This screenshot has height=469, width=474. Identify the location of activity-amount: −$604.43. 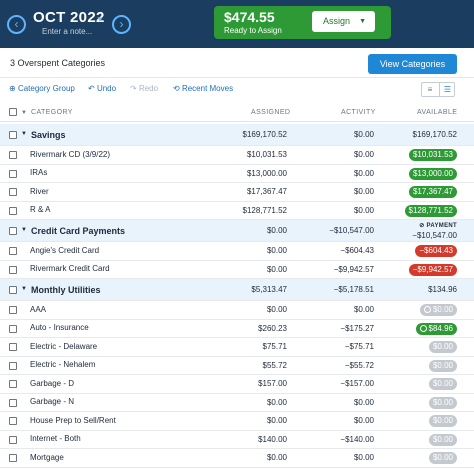
(357, 250).